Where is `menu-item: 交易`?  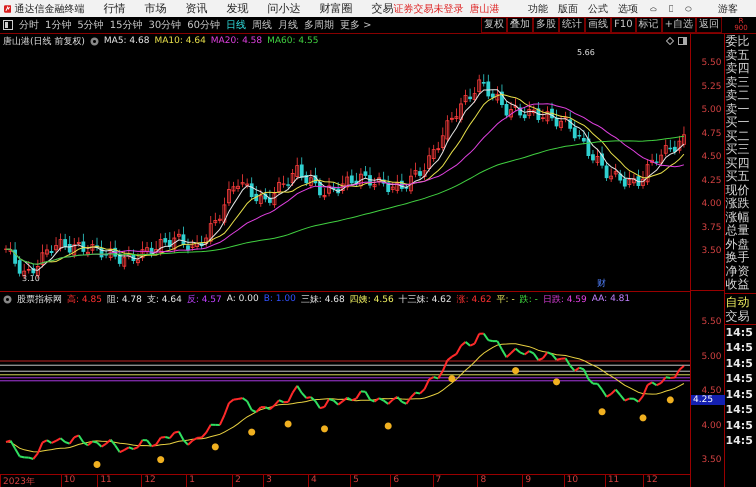
menu-item: 交易 is located at coordinates (382, 8).